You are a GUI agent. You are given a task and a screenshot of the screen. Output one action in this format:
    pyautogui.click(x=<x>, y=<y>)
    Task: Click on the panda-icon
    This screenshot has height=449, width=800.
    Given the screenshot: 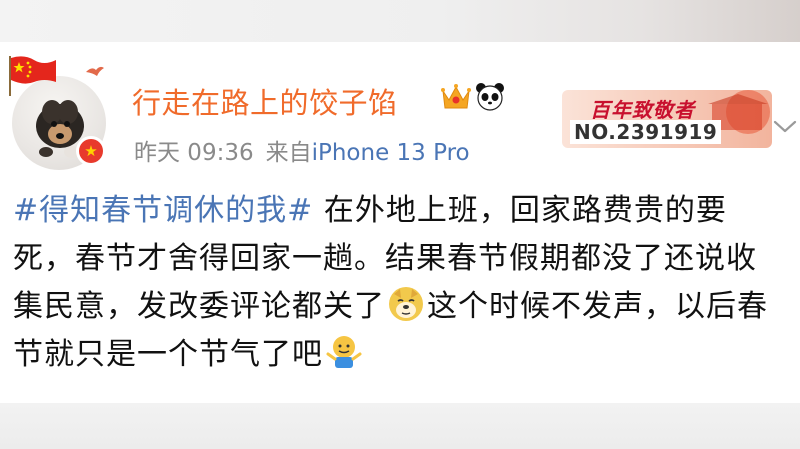 What is the action you would take?
    pyautogui.click(x=490, y=97)
    